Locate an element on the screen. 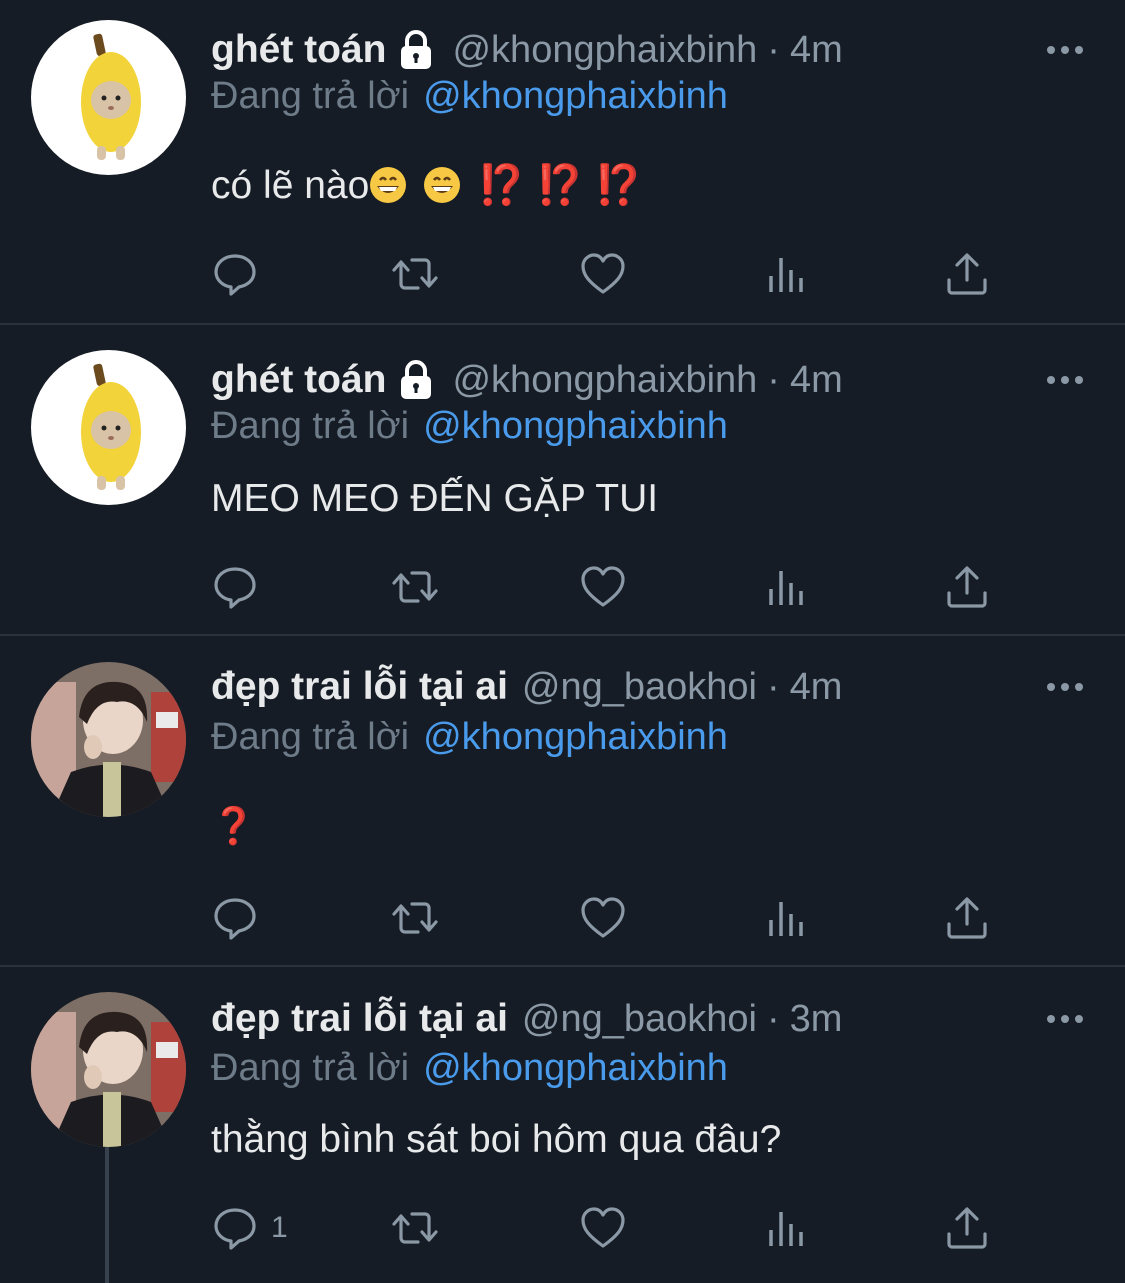 The image size is (1125, 1283). timestamp: 3m is located at coordinates (816, 1019).